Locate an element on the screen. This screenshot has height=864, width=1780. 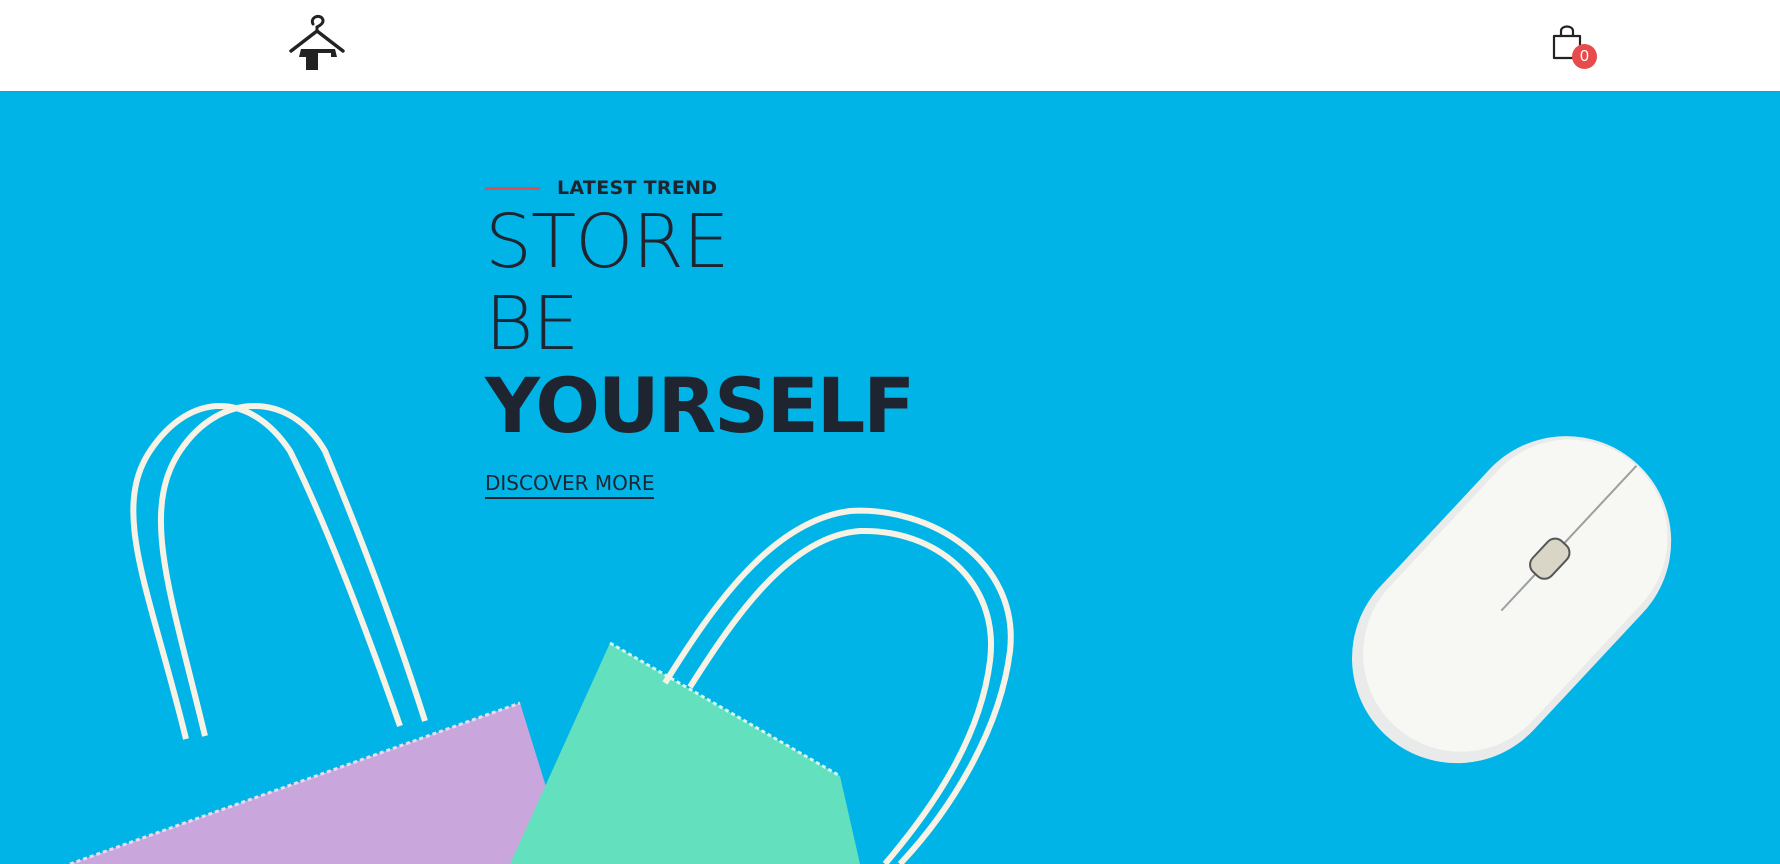
hero-headline: STORE BE YOURSELF is located at coordinates (700, 324).